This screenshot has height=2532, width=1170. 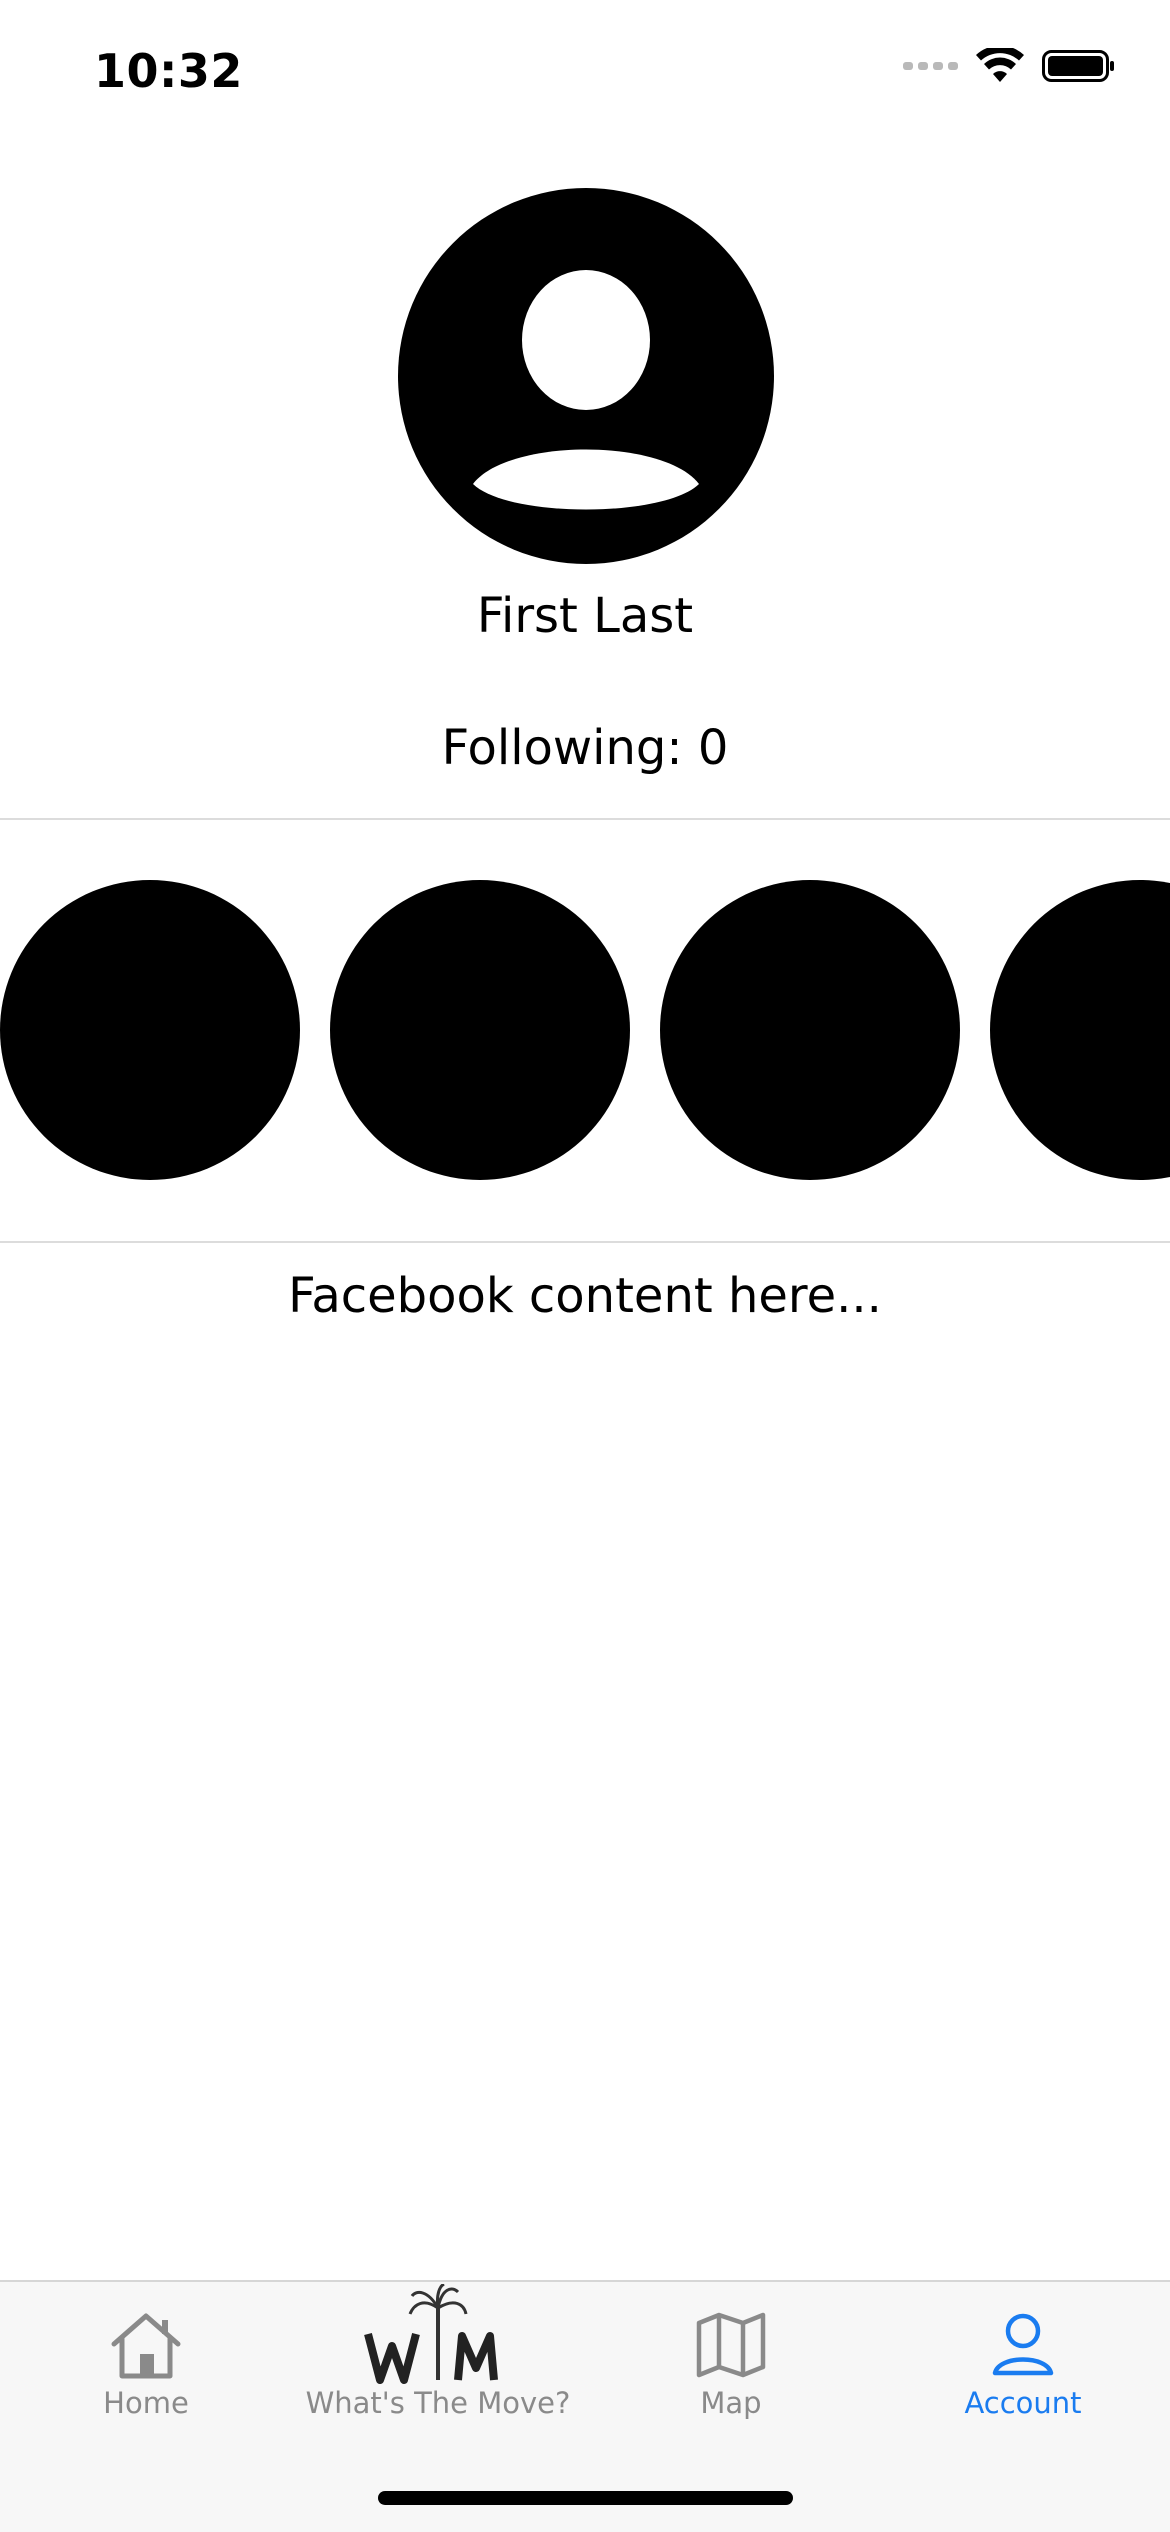 What do you see at coordinates (1078, 66) in the screenshot?
I see `battery-icon` at bounding box center [1078, 66].